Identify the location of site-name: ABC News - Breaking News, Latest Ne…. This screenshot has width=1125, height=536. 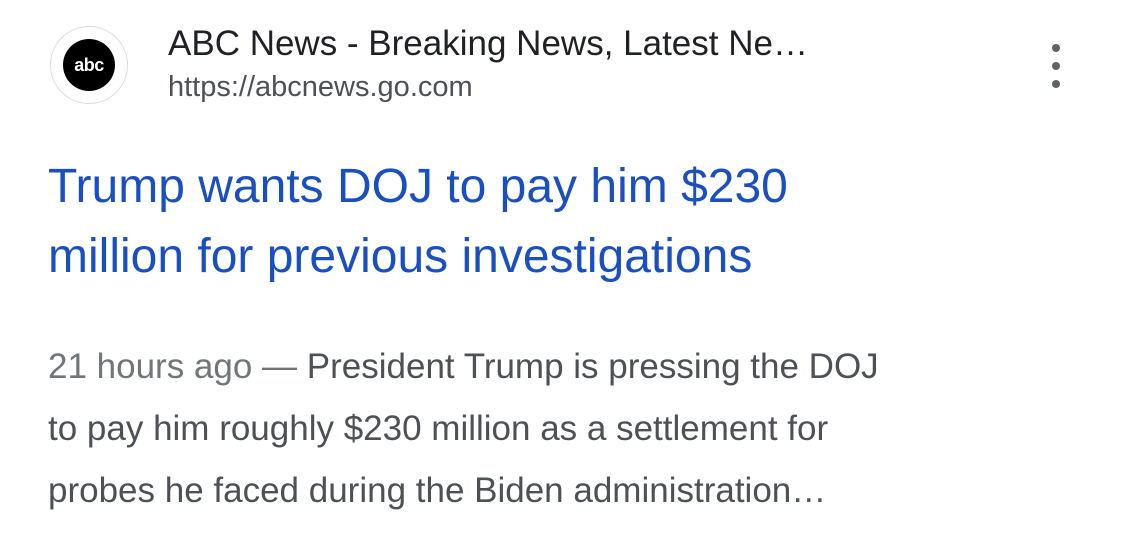
(488, 44).